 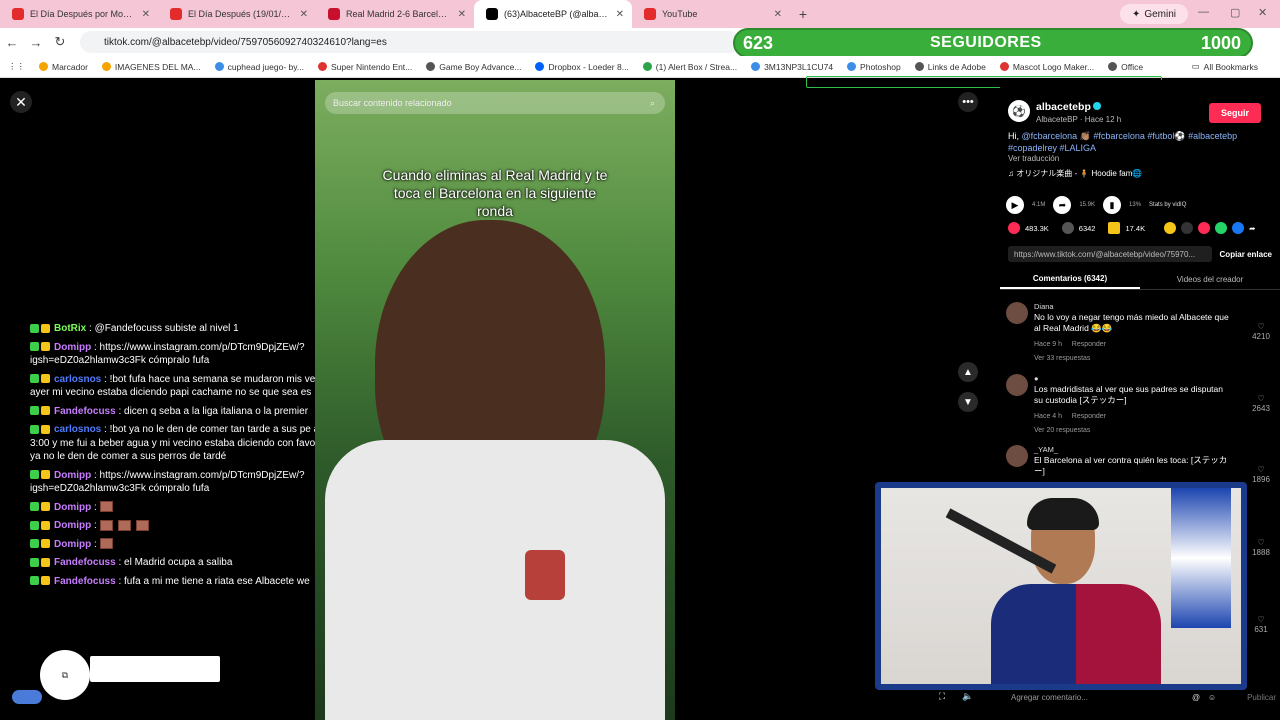 What do you see at coordinates (1261, 404) in the screenshot?
I see `comment-like: ♡ 2643` at bounding box center [1261, 404].